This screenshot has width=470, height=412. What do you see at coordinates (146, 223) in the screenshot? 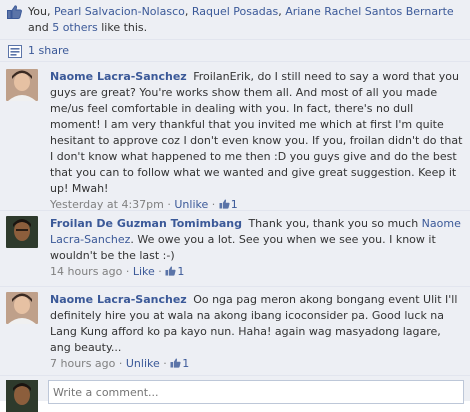
I see `comment-author: Froilan De Guzman Tomimbang` at bounding box center [146, 223].